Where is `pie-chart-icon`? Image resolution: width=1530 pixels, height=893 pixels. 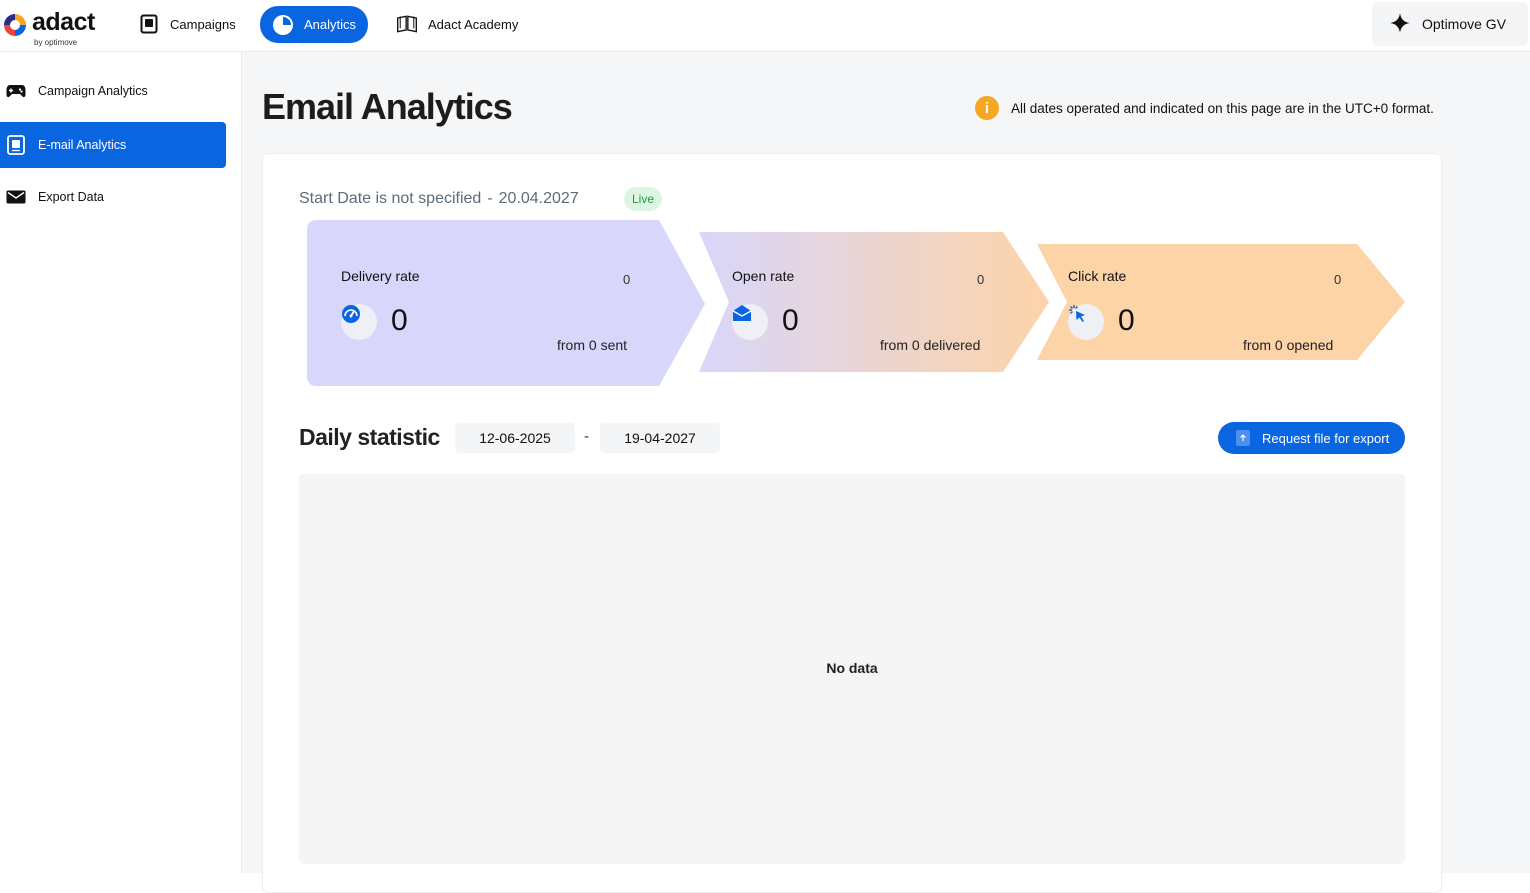
pie-chart-icon is located at coordinates (283, 25).